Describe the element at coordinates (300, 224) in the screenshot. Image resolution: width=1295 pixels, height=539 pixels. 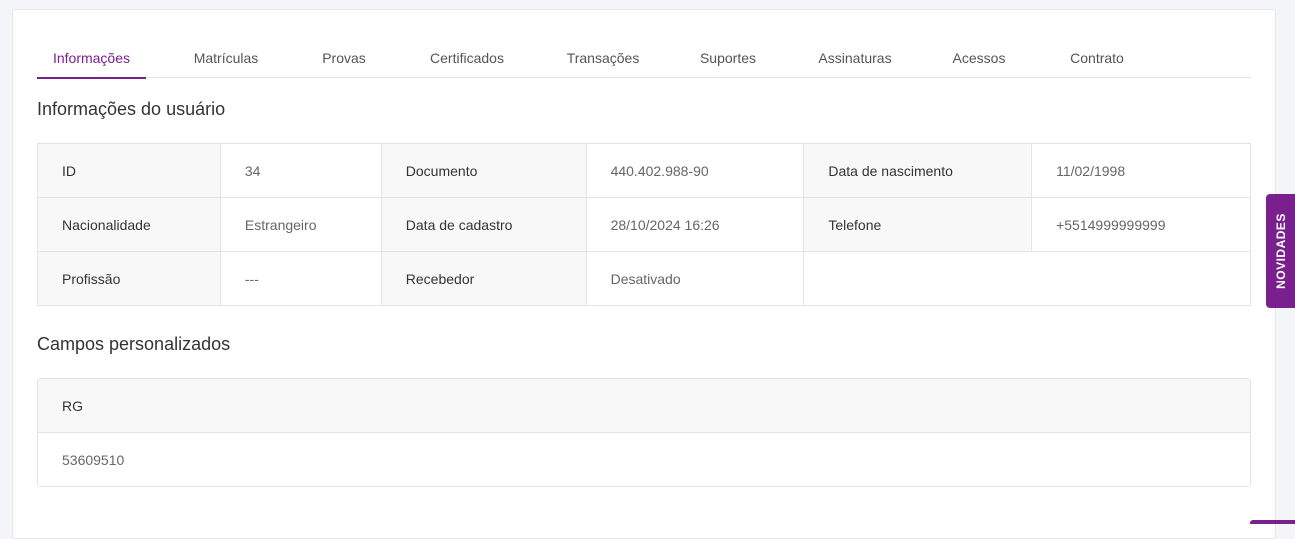
I see `nacionalidade-value: Estrangeiro` at that location.